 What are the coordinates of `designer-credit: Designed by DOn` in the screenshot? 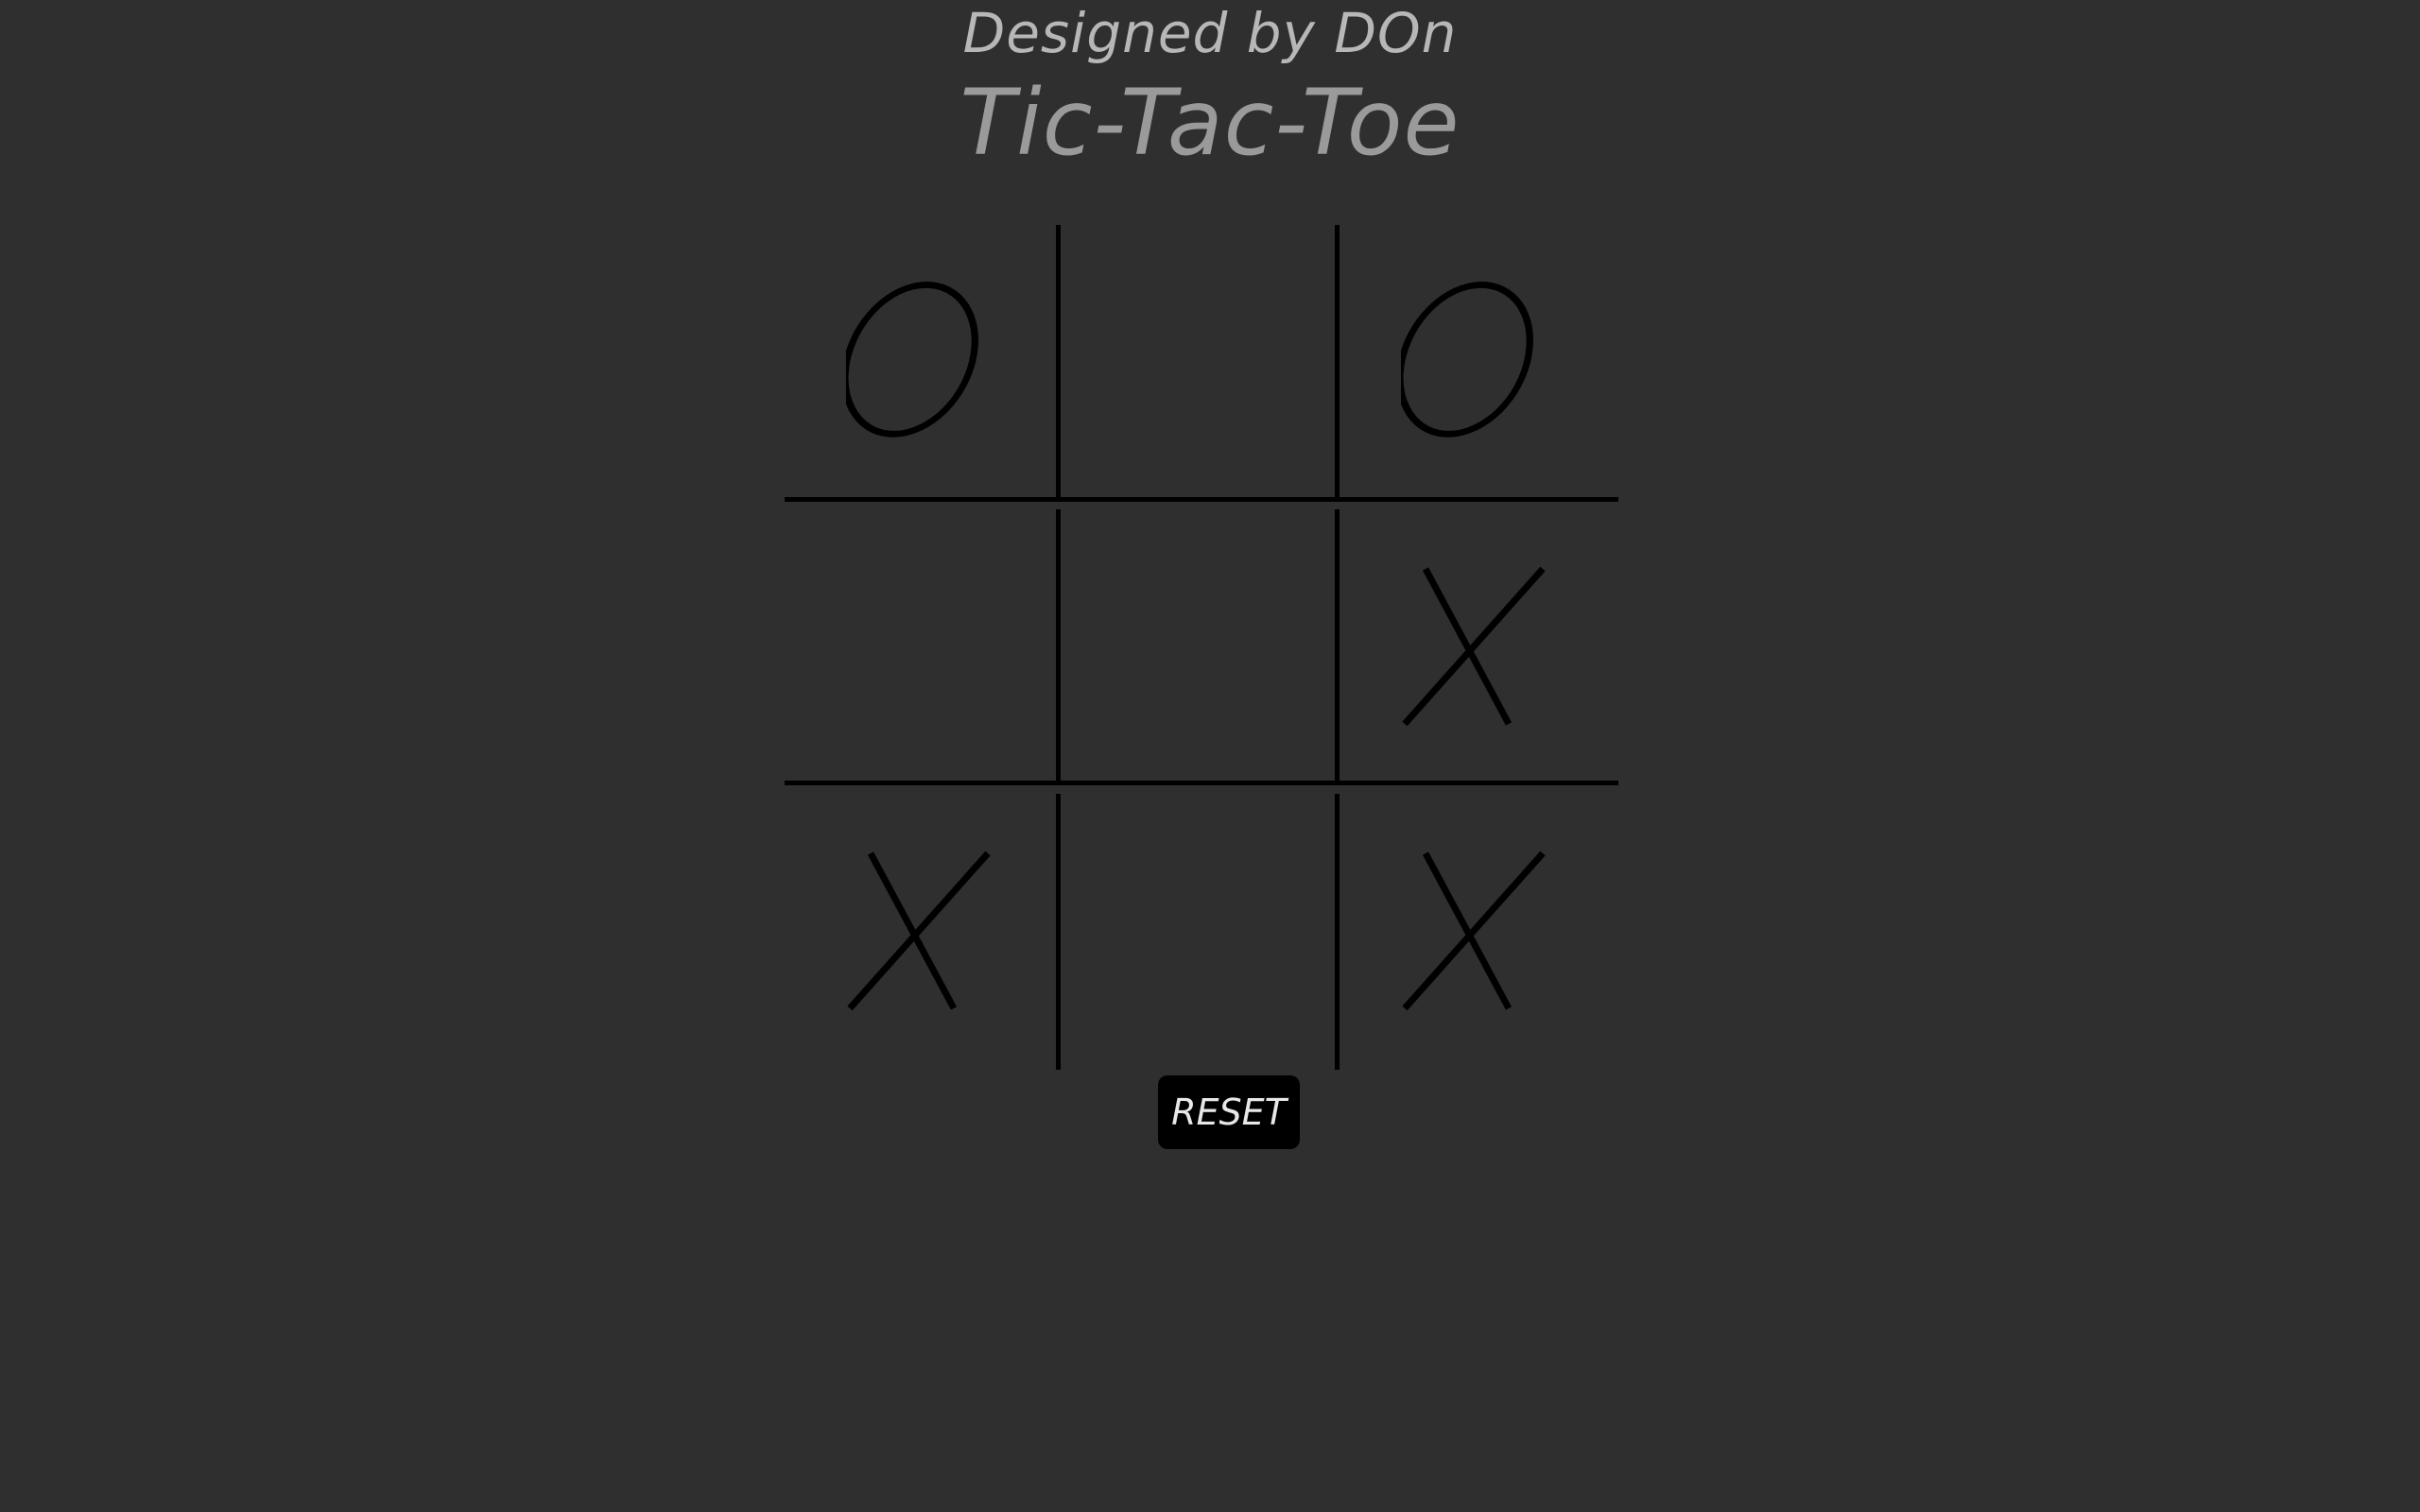 It's located at (1210, 33).